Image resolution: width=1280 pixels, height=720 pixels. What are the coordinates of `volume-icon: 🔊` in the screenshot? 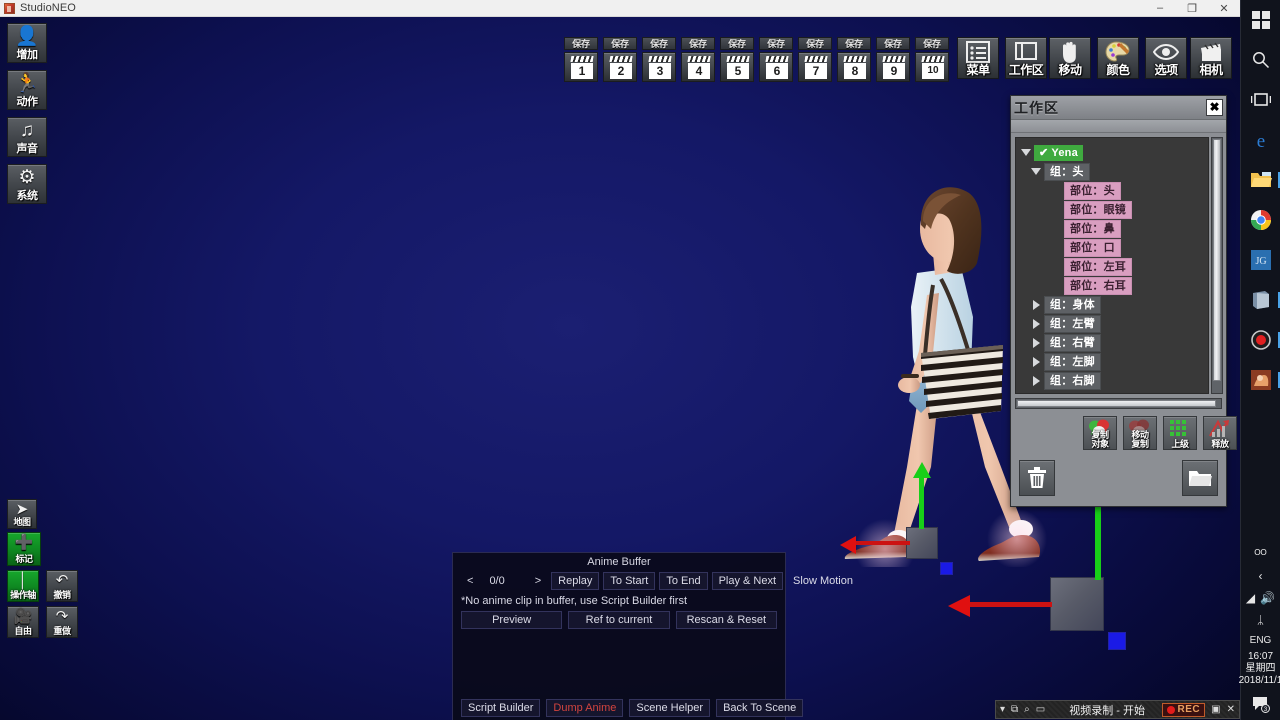 It's located at (1267, 598).